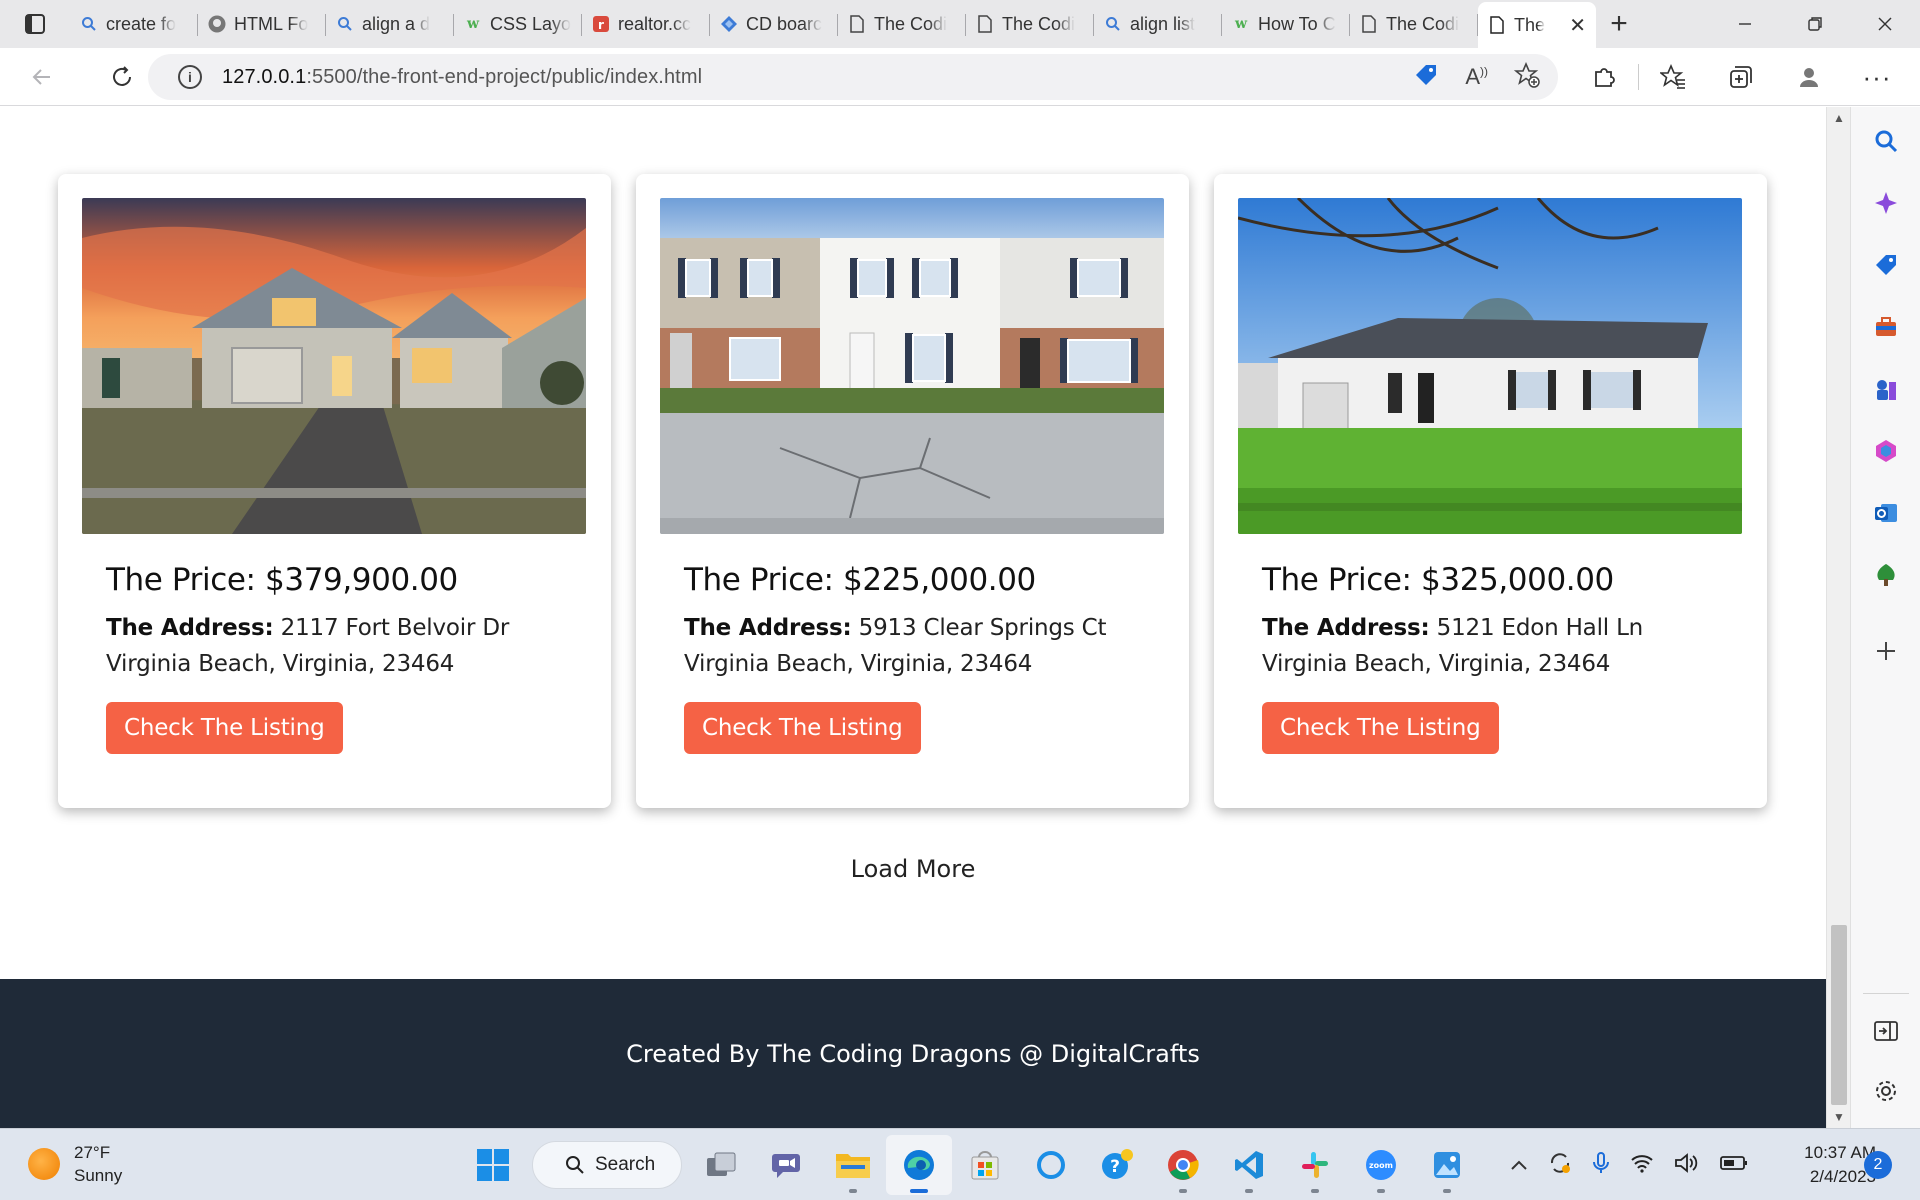 Image resolution: width=1920 pixels, height=1200 pixels. What do you see at coordinates (396, 23) in the screenshot?
I see `tab-label: align a d` at bounding box center [396, 23].